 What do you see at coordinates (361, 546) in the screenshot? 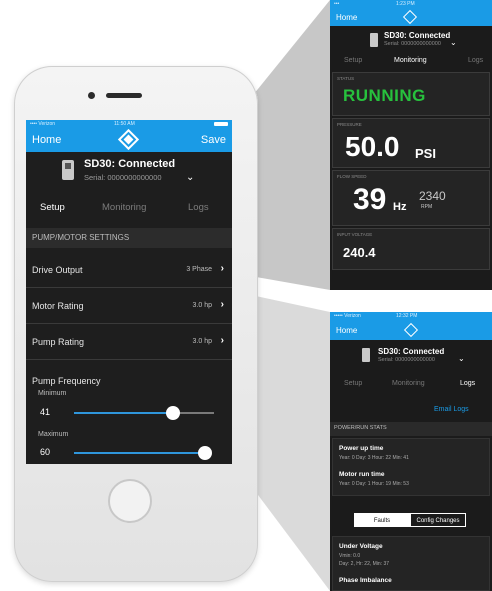
I see `fault-title: Under Voltage` at bounding box center [361, 546].